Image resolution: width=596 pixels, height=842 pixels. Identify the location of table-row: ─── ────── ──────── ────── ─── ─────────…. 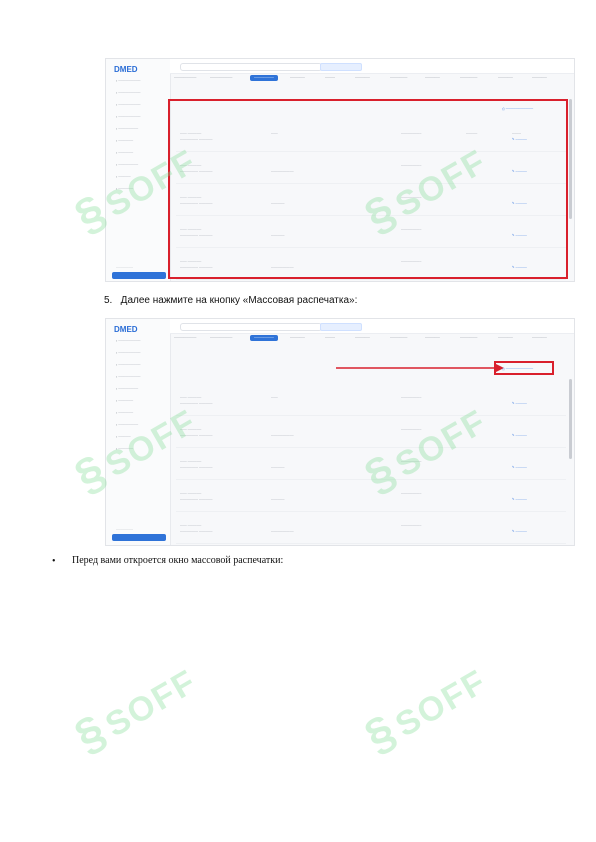
(371, 400).